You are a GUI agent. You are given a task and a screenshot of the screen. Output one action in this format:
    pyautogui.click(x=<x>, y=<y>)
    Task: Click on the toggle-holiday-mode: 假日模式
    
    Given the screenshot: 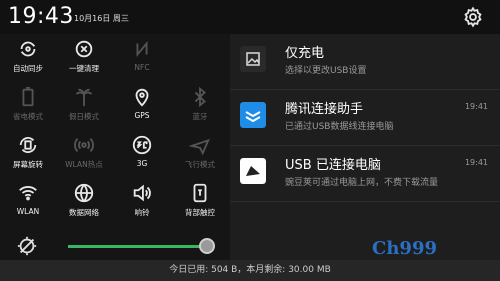 What is the action you would take?
    pyautogui.click(x=84, y=109)
    